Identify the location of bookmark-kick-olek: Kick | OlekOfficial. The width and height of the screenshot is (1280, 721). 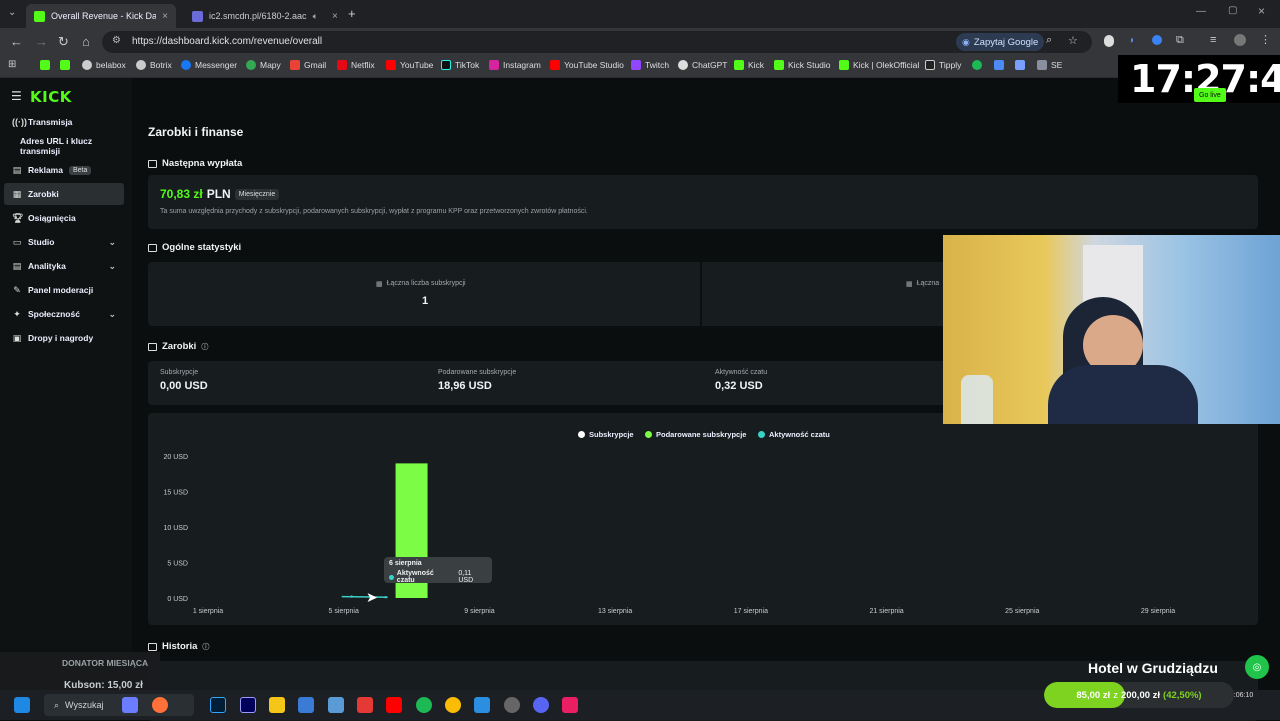
(879, 65).